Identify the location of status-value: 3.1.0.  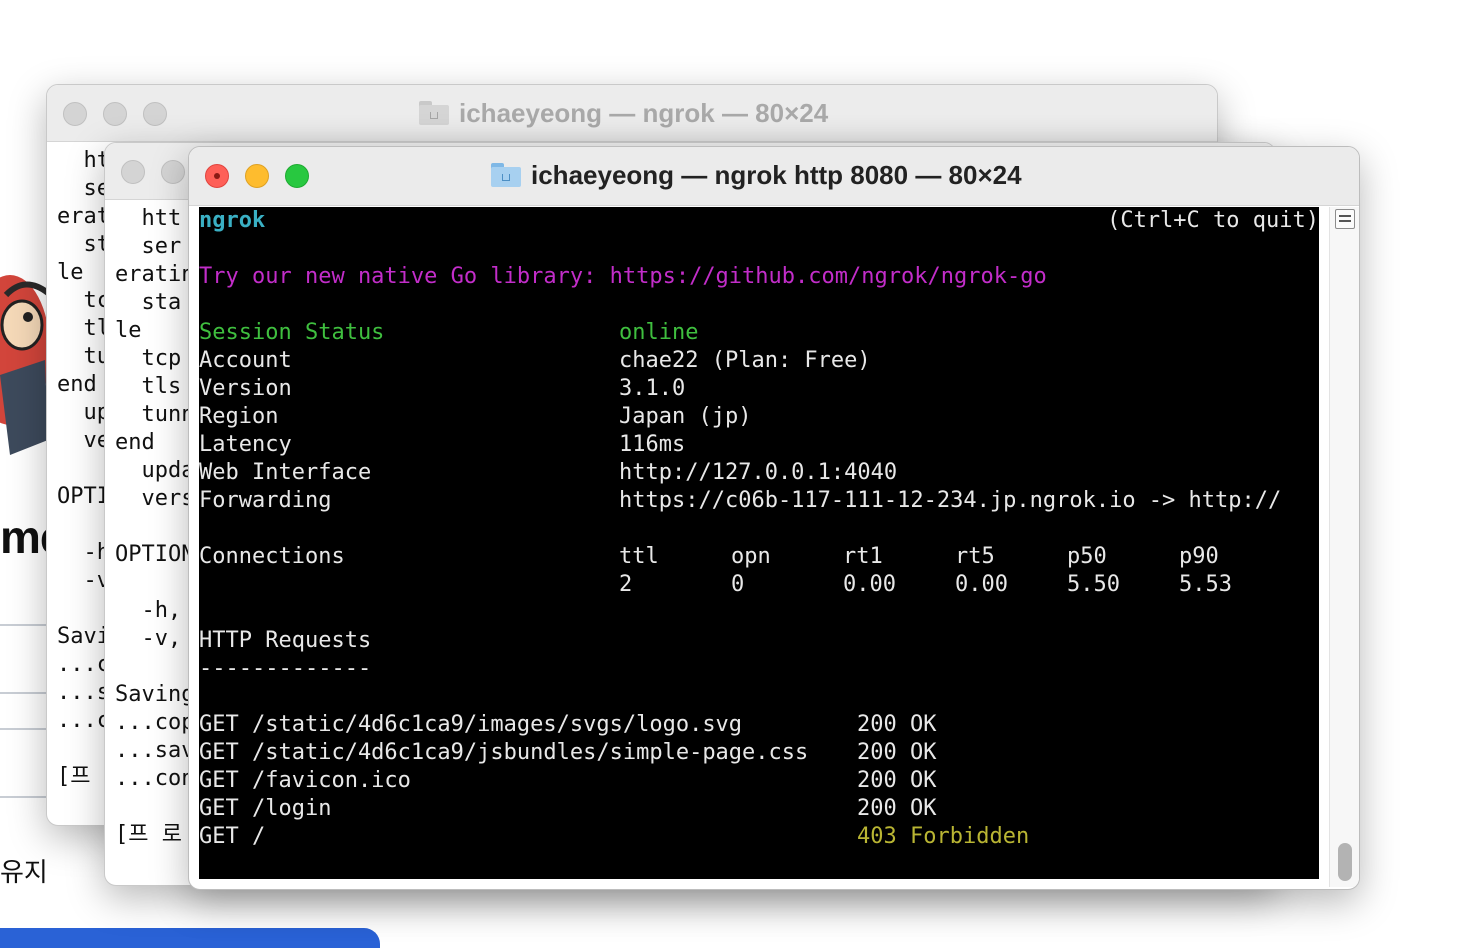
(652, 388).